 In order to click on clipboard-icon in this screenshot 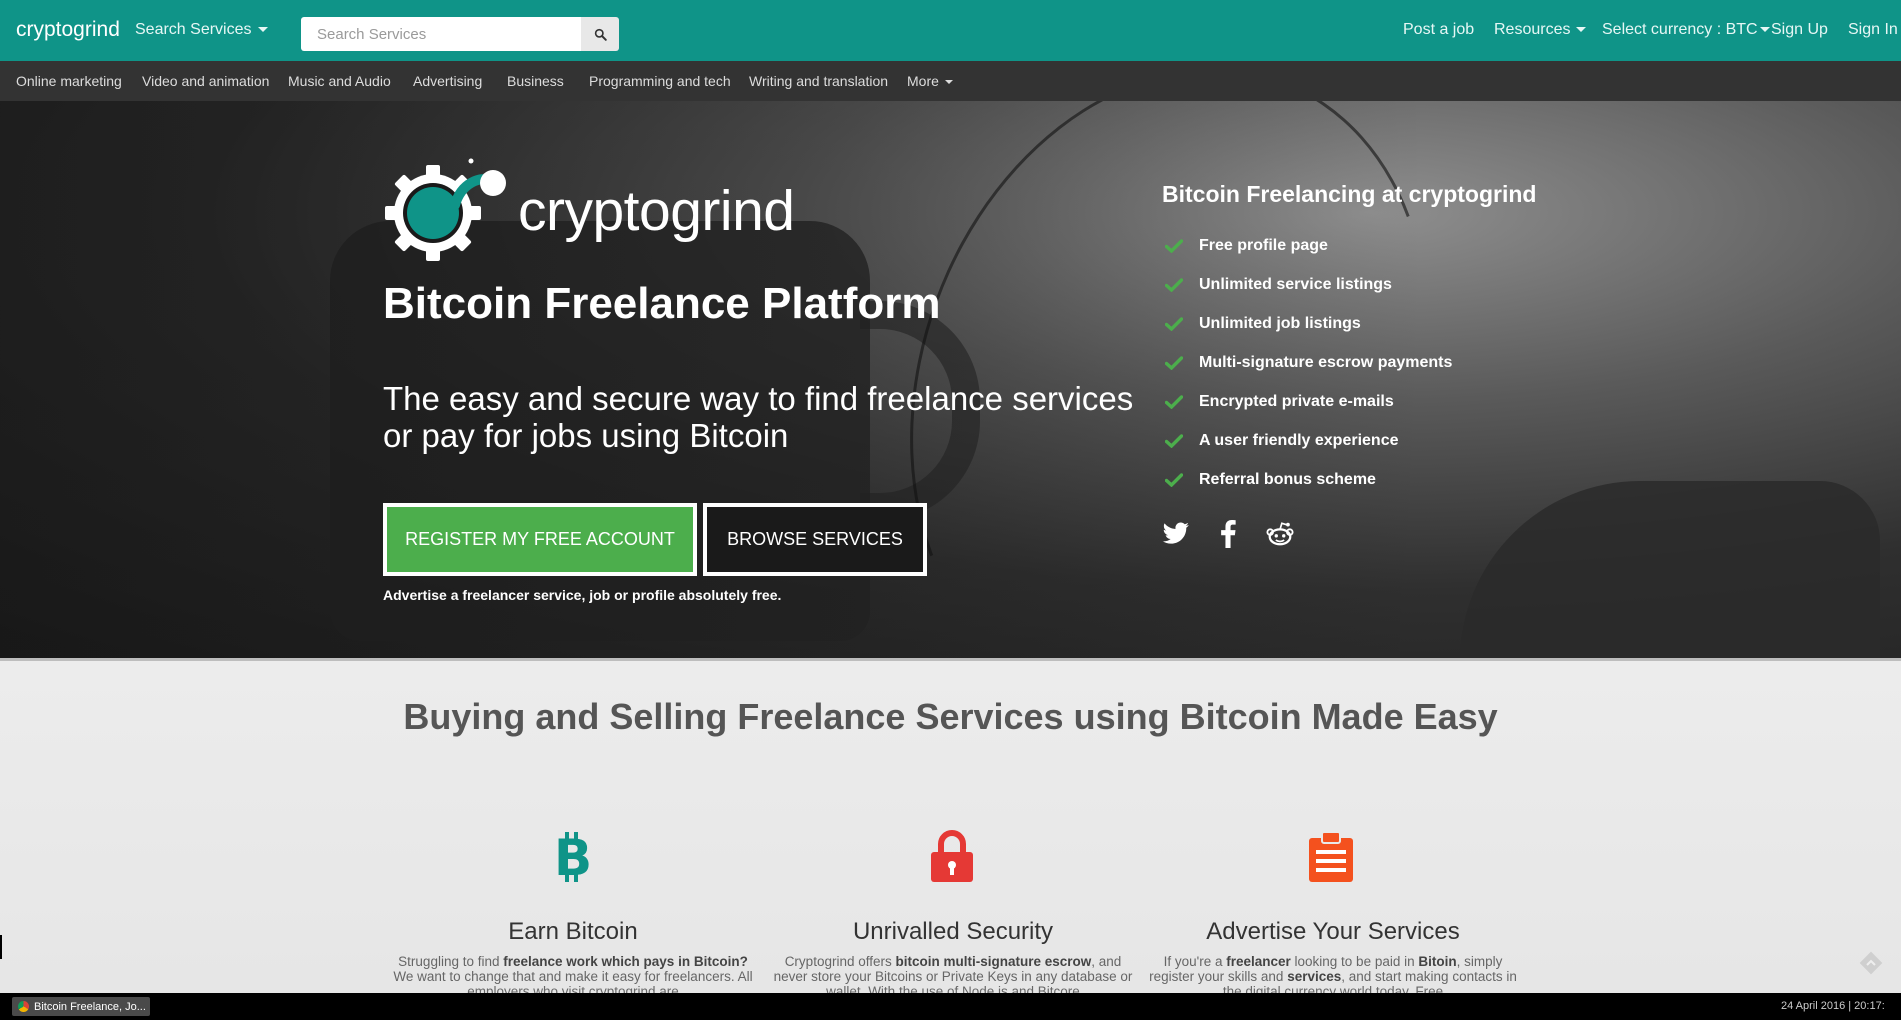, I will do `click(1331, 857)`.